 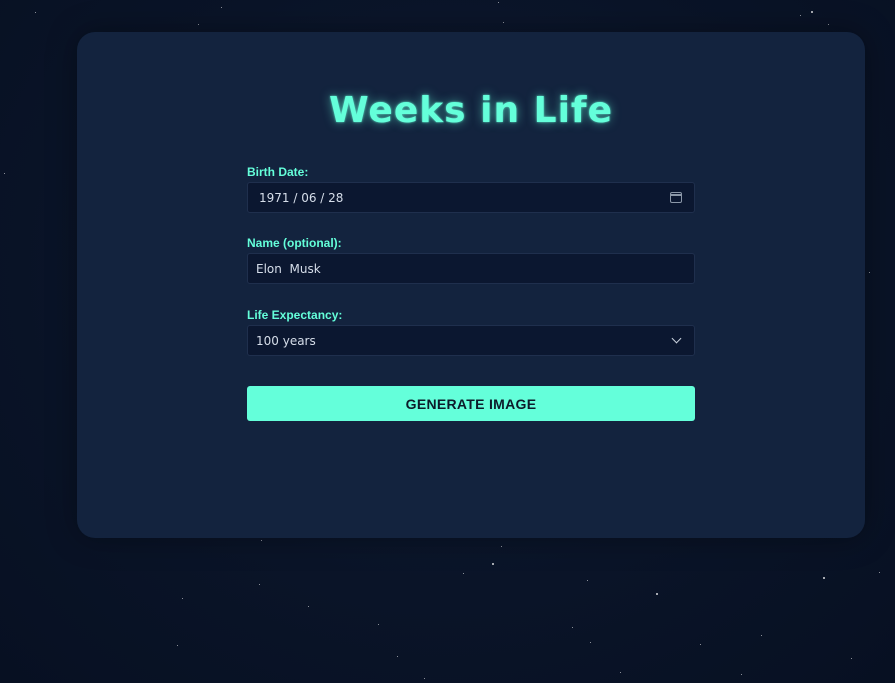 What do you see at coordinates (278, 172) in the screenshot?
I see `birth-date-label: Birth Date:` at bounding box center [278, 172].